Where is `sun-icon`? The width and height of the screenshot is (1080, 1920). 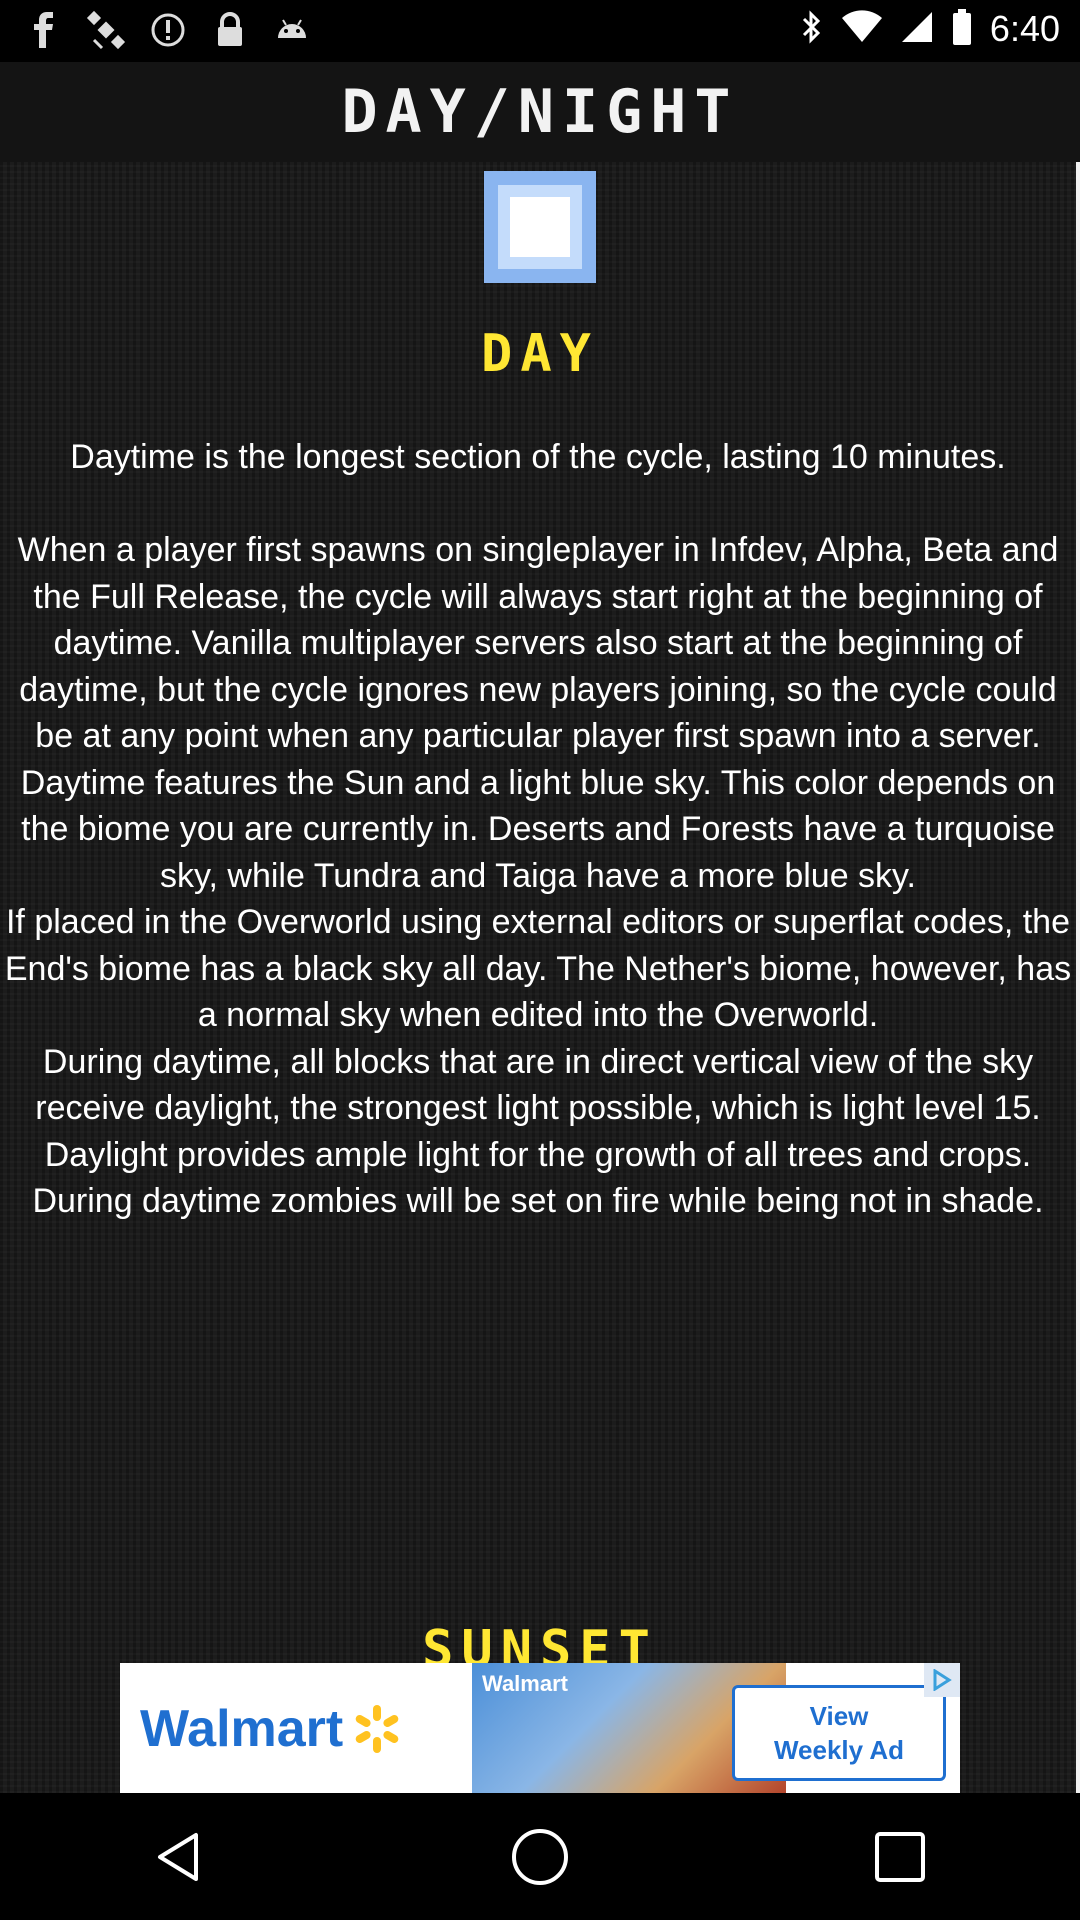
sun-icon is located at coordinates (540, 227).